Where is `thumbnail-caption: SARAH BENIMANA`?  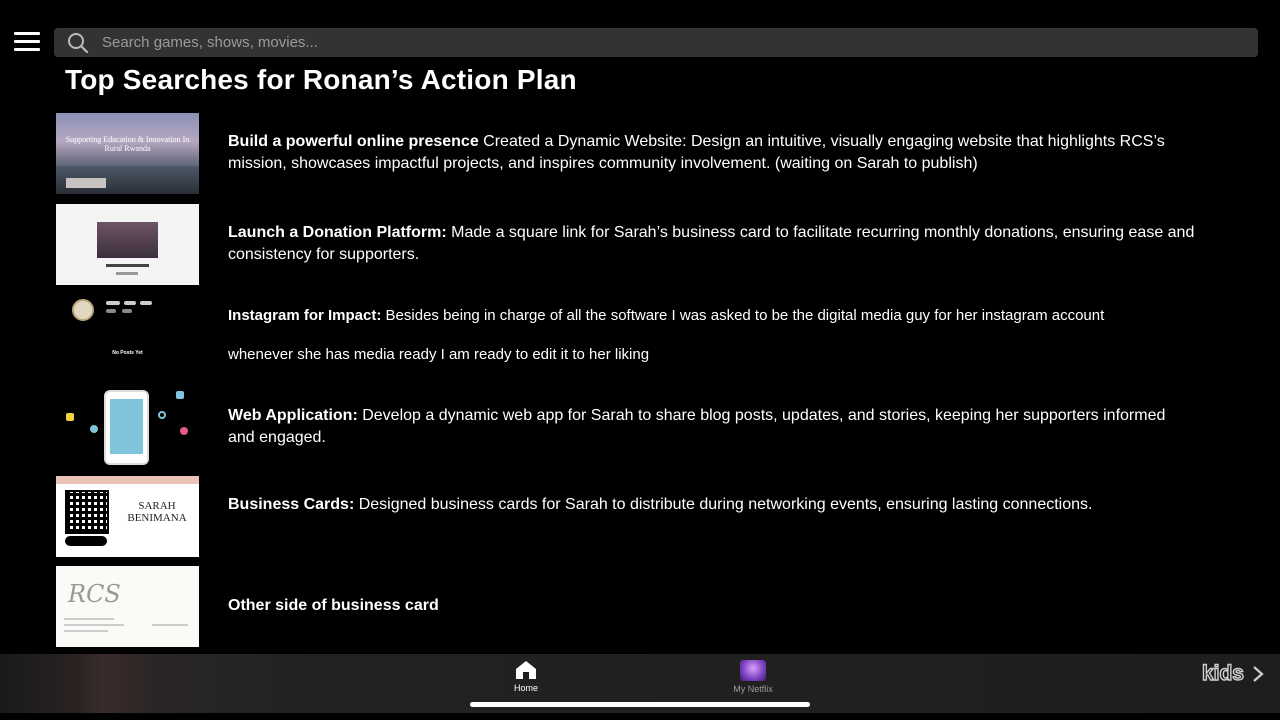 thumbnail-caption: SARAH BENIMANA is located at coordinates (157, 512).